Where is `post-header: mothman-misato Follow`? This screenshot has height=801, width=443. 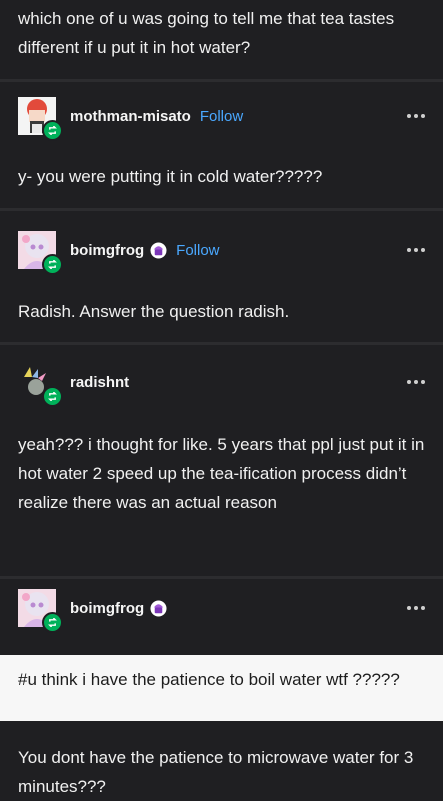
post-header: mothman-misato Follow is located at coordinates (223, 117).